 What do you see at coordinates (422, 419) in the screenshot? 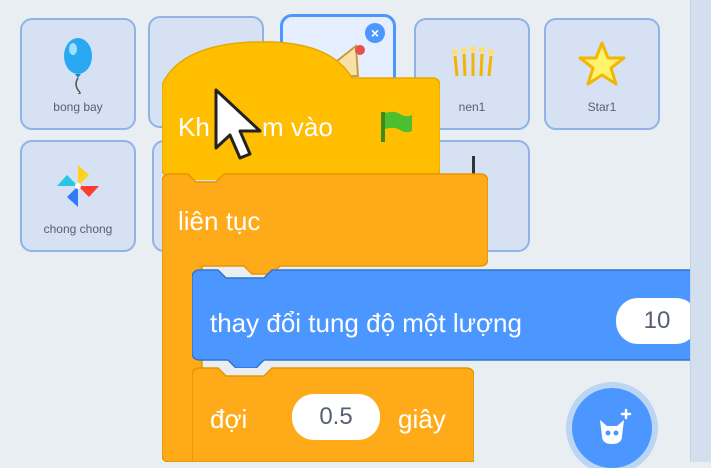
I see `wait-unit-label: giây` at bounding box center [422, 419].